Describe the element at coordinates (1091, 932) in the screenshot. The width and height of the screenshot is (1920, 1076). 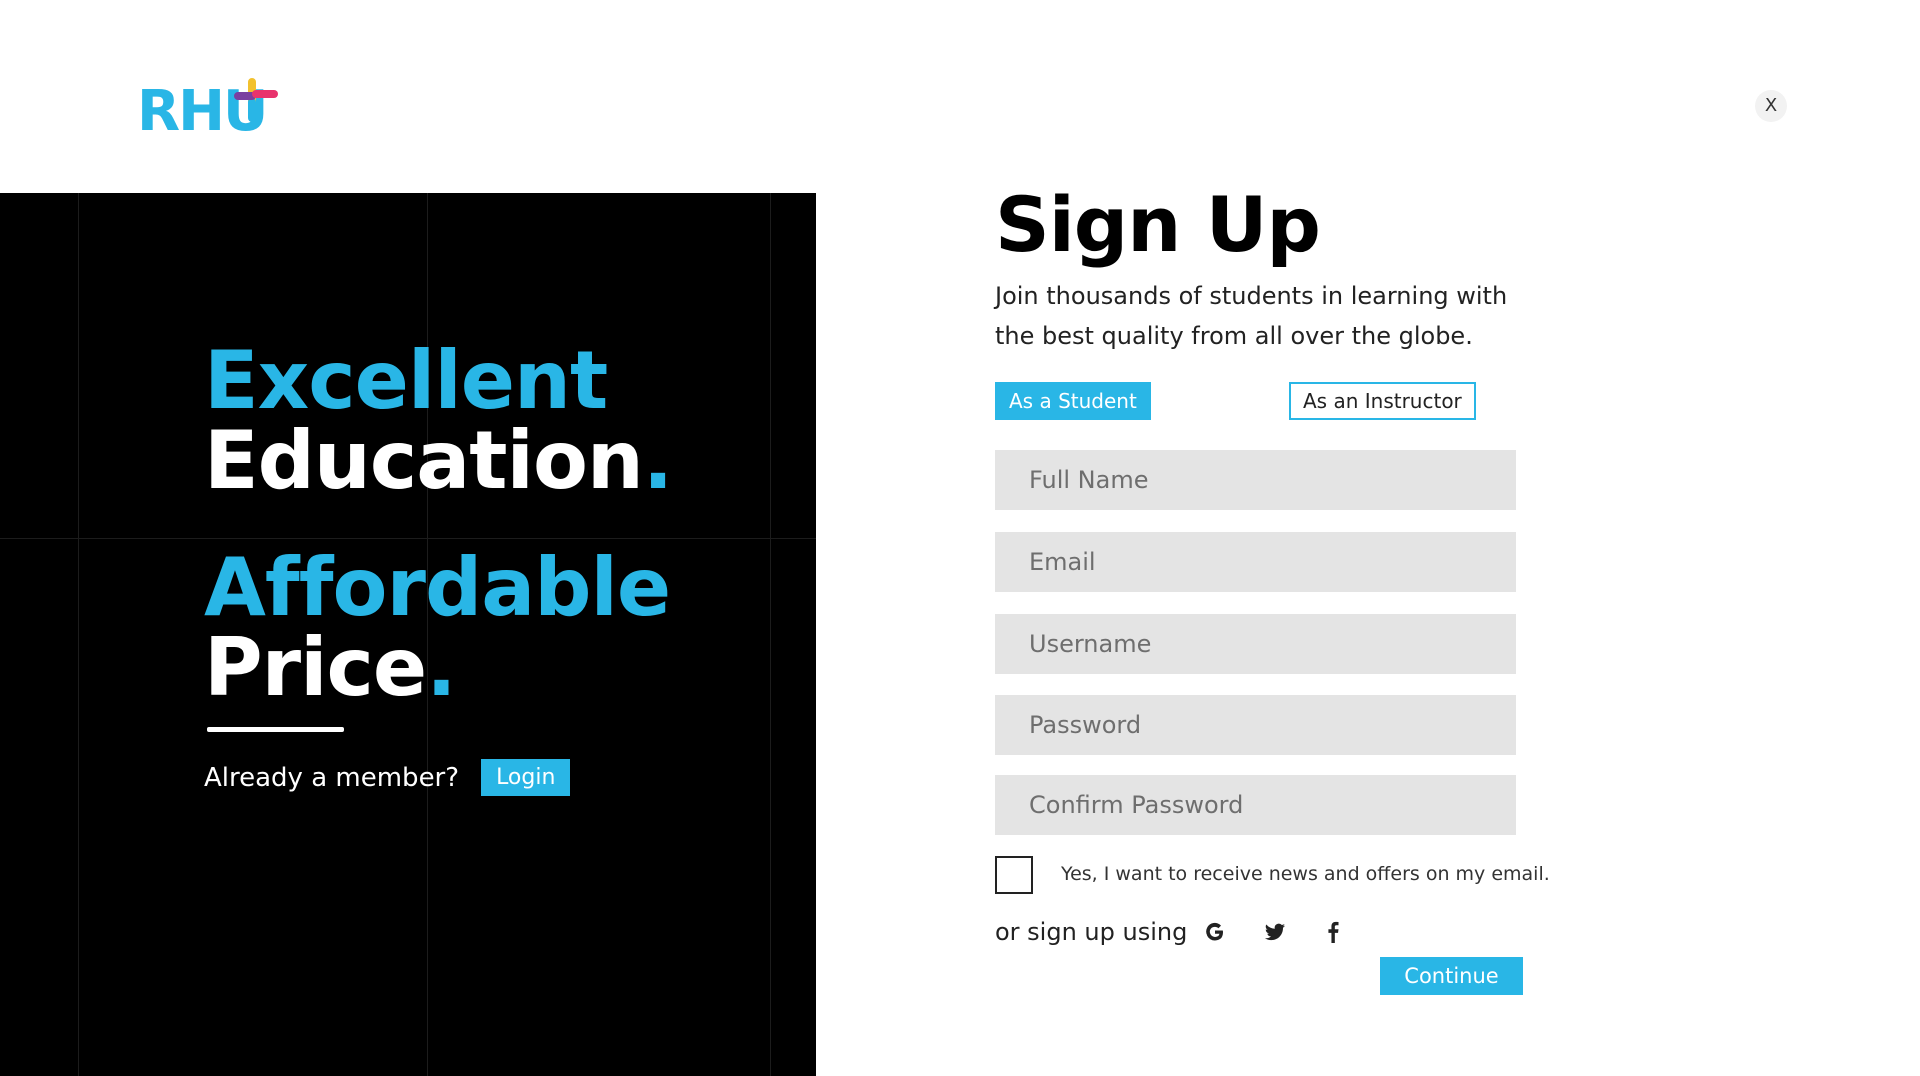
I see `social-signup-text: or sign up using` at that location.